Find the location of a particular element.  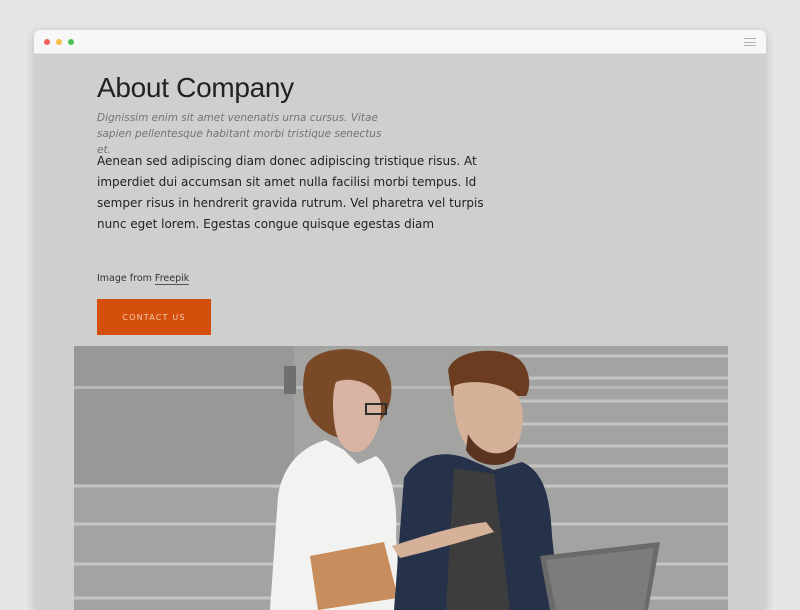

close-window-button is located at coordinates (47, 42).